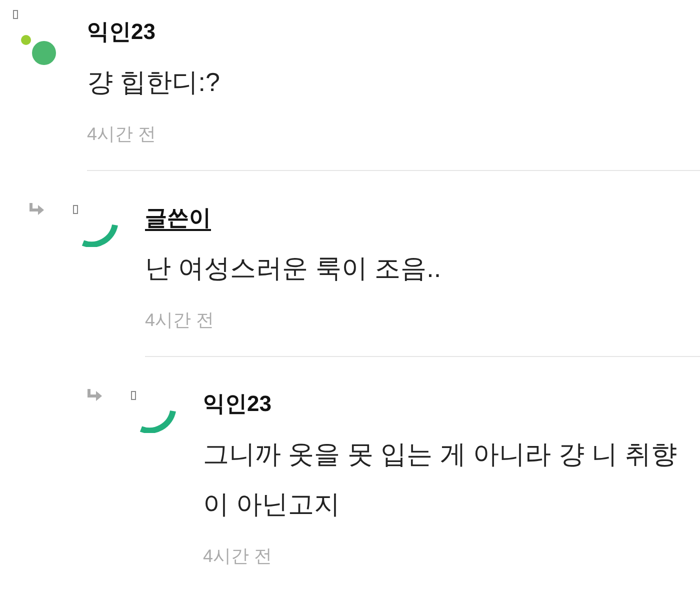  What do you see at coordinates (293, 268) in the screenshot?
I see `comment-text: 난 여성스러운 룩이 조음..` at bounding box center [293, 268].